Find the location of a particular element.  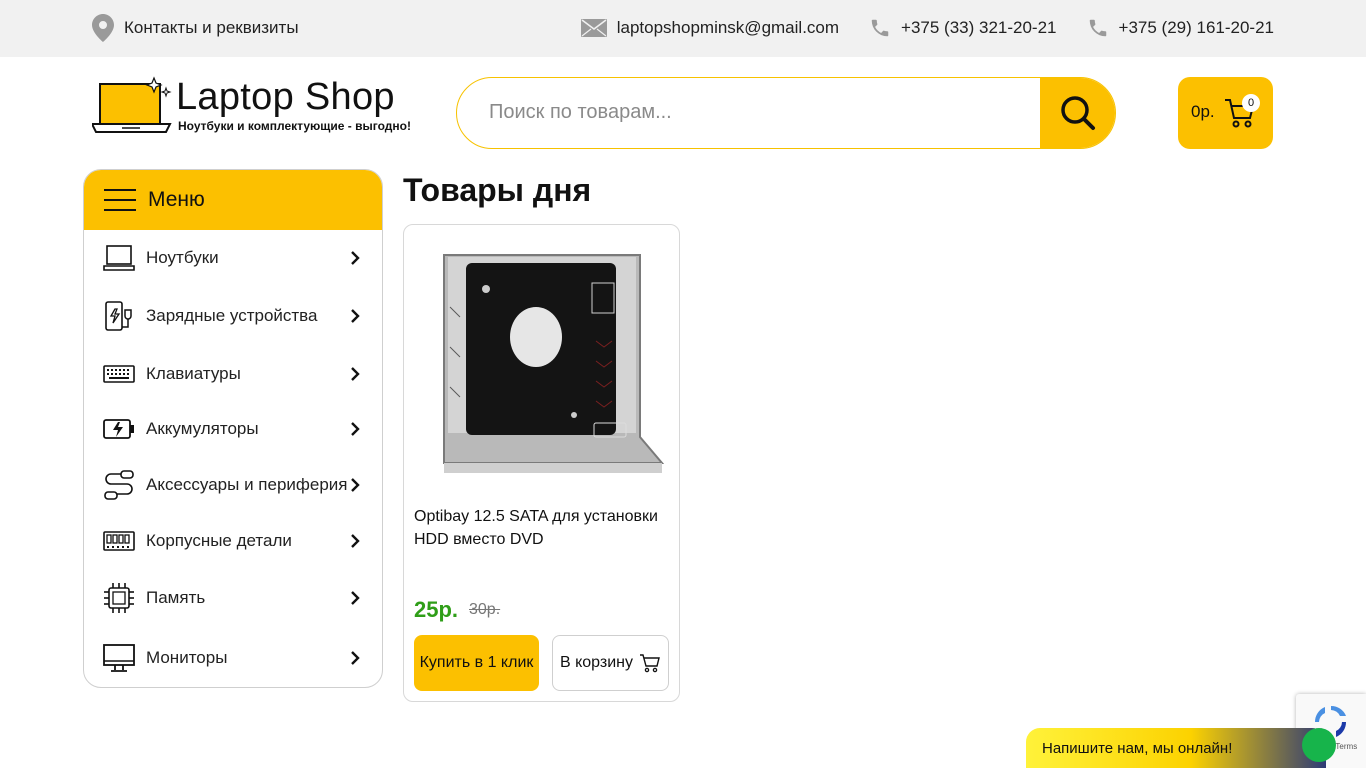

search-input is located at coordinates (759, 112).